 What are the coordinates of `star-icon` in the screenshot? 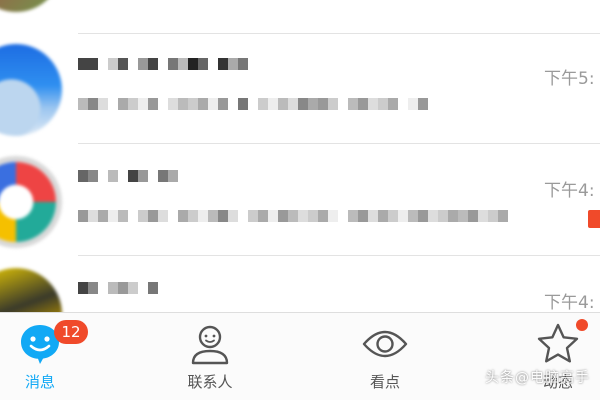 It's located at (558, 343).